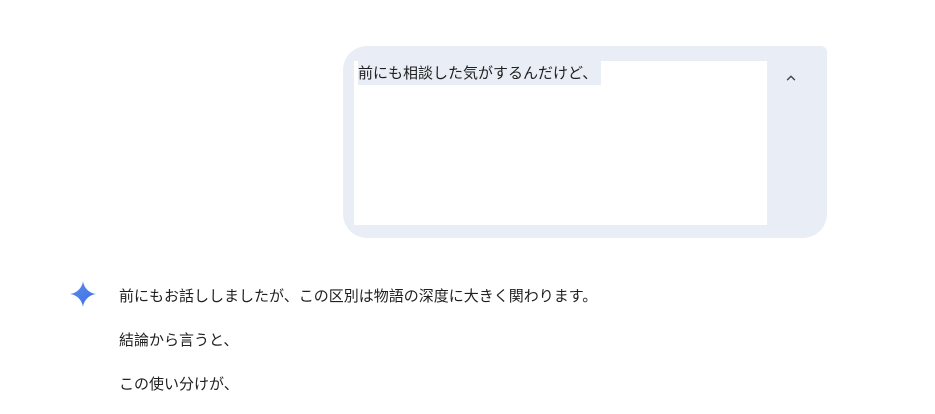 Image resolution: width=935 pixels, height=414 pixels. I want to click on gemini-spark-icon, so click(83, 294).